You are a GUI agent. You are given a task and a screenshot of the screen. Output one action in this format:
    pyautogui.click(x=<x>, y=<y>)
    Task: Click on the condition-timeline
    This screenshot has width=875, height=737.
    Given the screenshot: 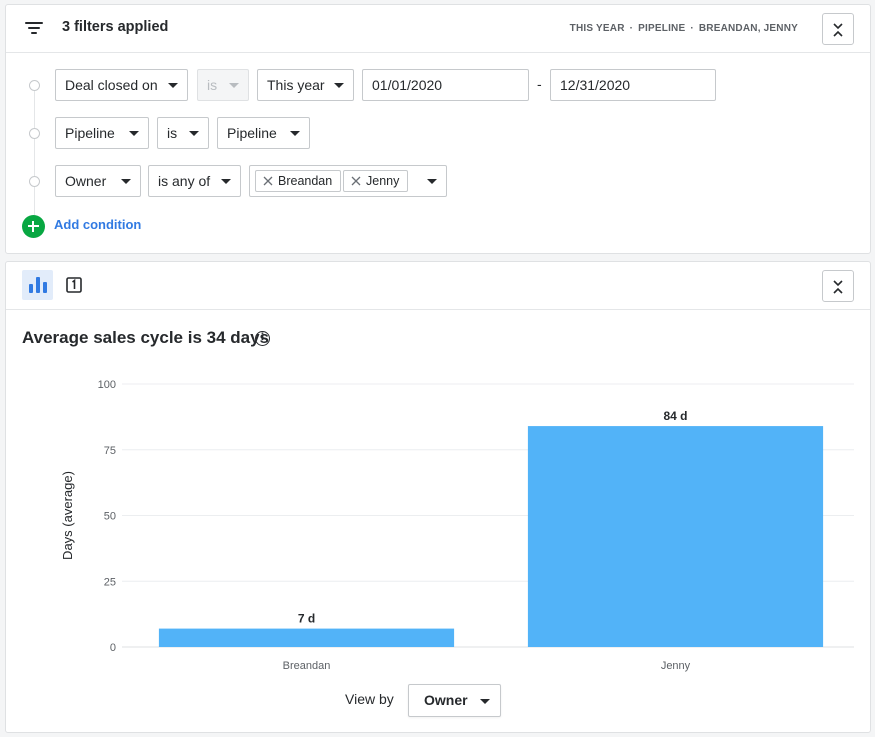 What is the action you would take?
    pyautogui.click(x=34, y=153)
    